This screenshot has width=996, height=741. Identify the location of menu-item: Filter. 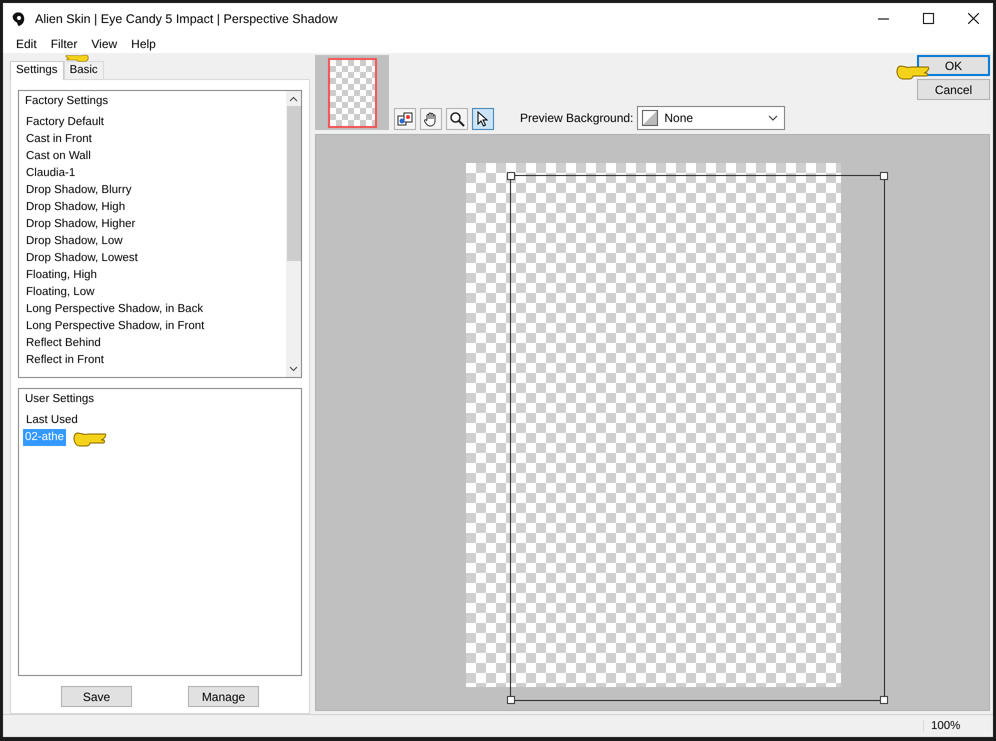
(64, 43).